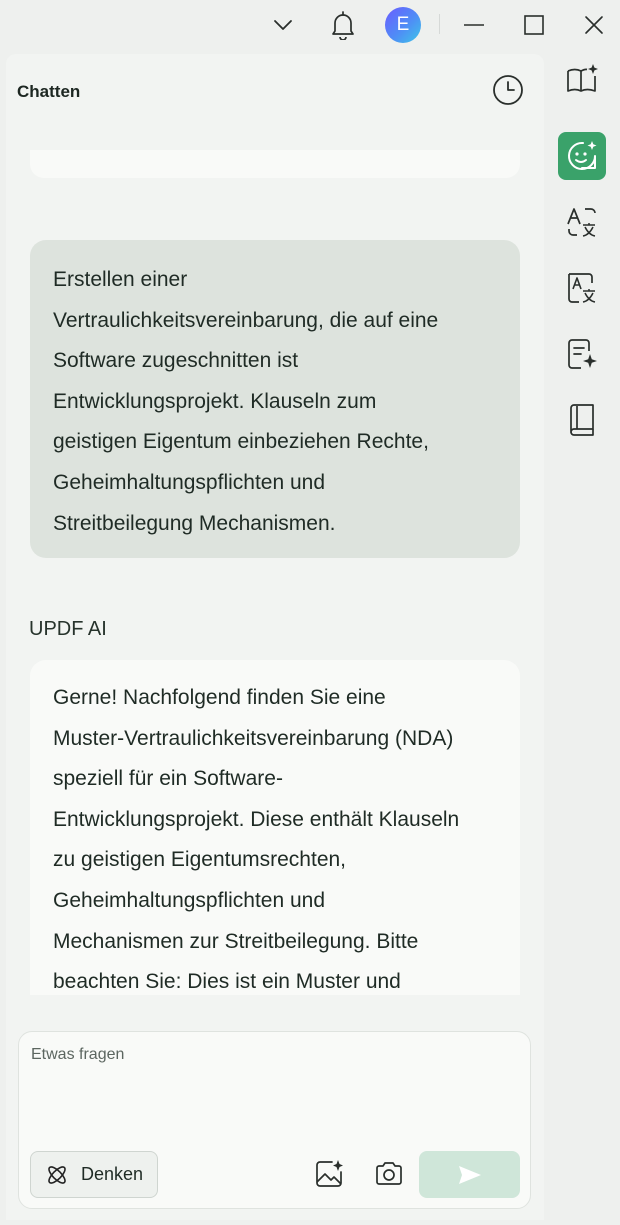  I want to click on avatar-letter: E, so click(403, 25).